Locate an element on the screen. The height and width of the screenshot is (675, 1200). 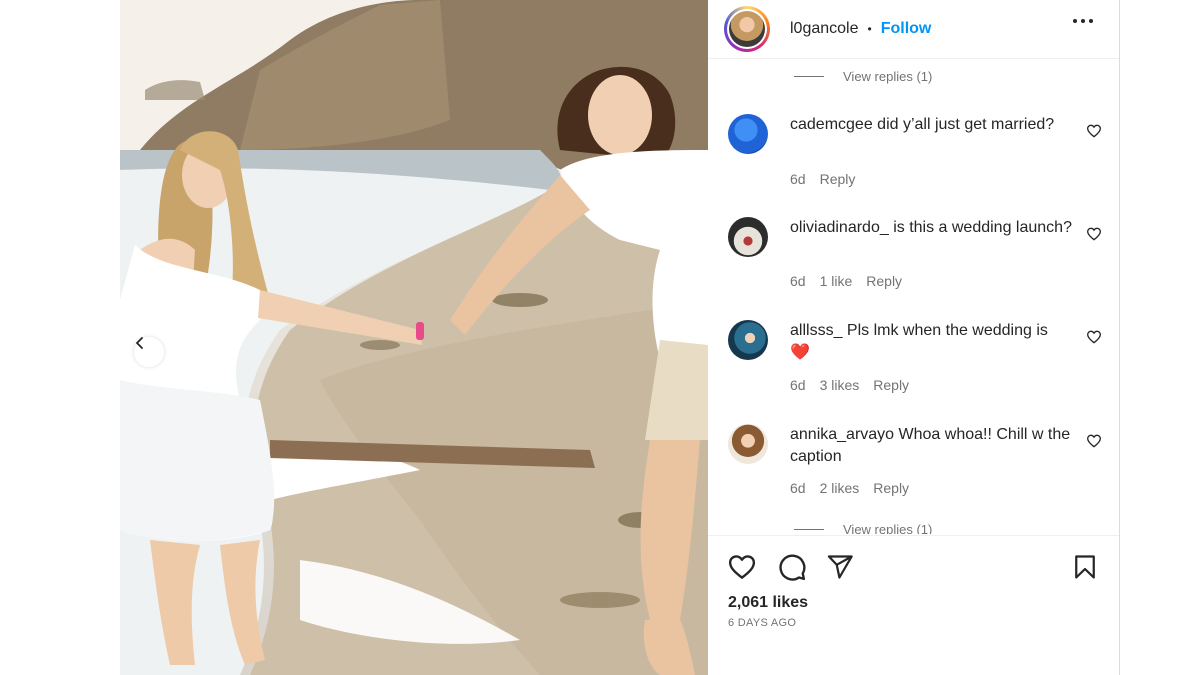
post-date: 6 DAYS AGO is located at coordinates (762, 623).